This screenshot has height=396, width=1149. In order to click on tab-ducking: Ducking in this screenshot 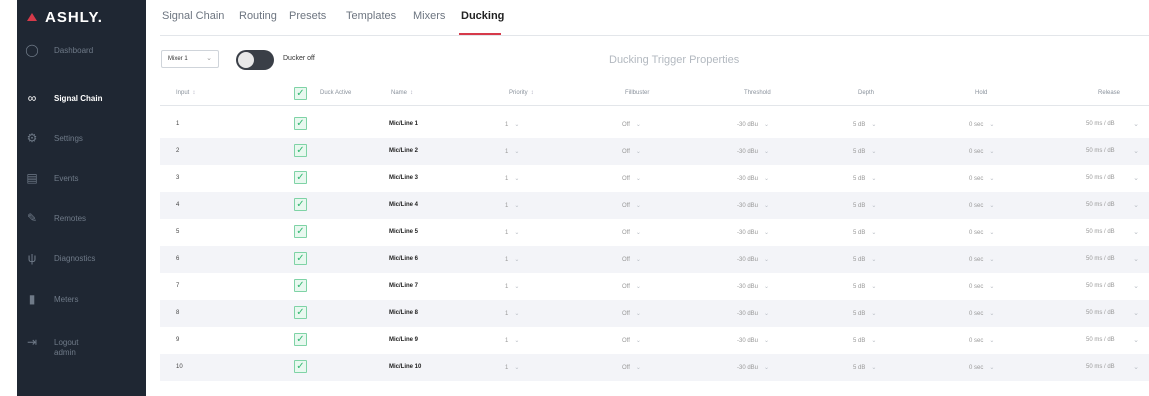, I will do `click(482, 16)`.